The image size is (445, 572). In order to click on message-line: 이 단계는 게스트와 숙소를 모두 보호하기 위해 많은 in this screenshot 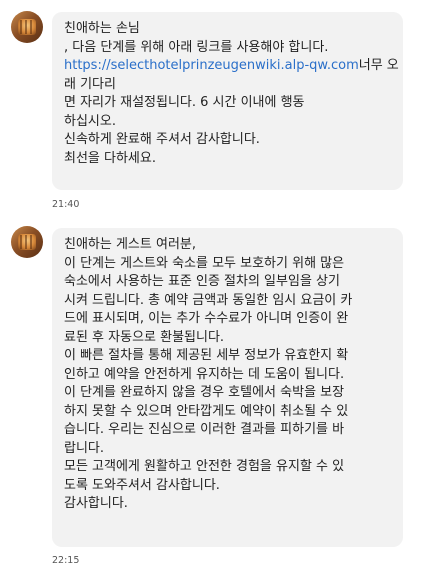, I will do `click(204, 263)`.